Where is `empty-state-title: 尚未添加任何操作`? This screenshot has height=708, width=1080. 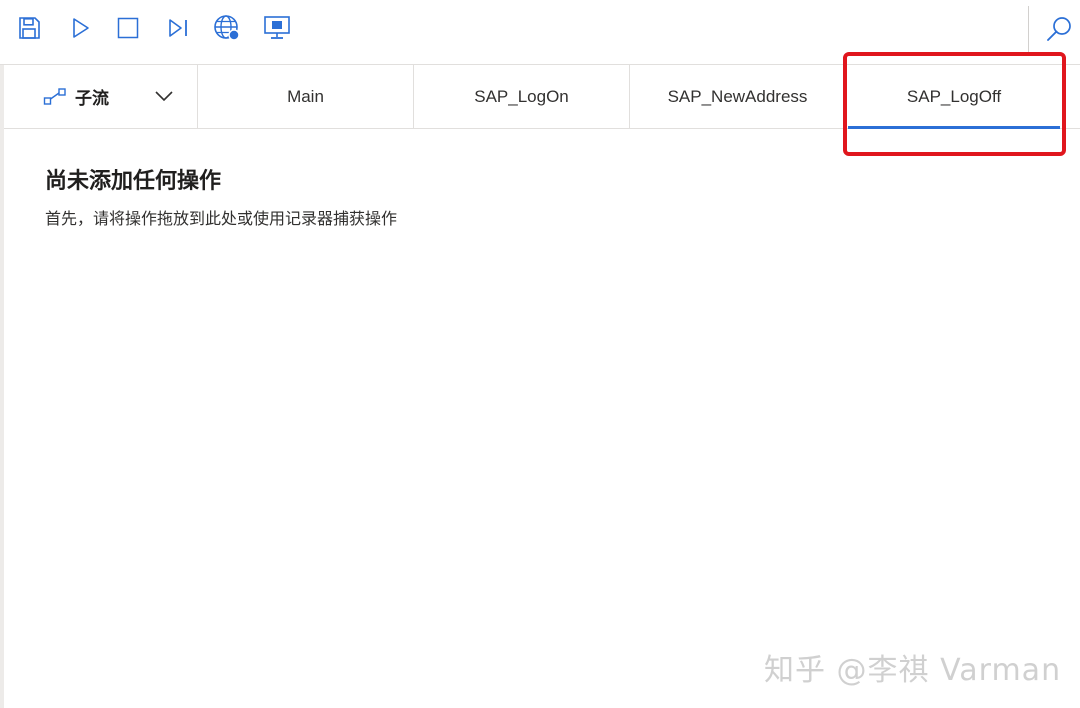 empty-state-title: 尚未添加任何操作 is located at coordinates (133, 181).